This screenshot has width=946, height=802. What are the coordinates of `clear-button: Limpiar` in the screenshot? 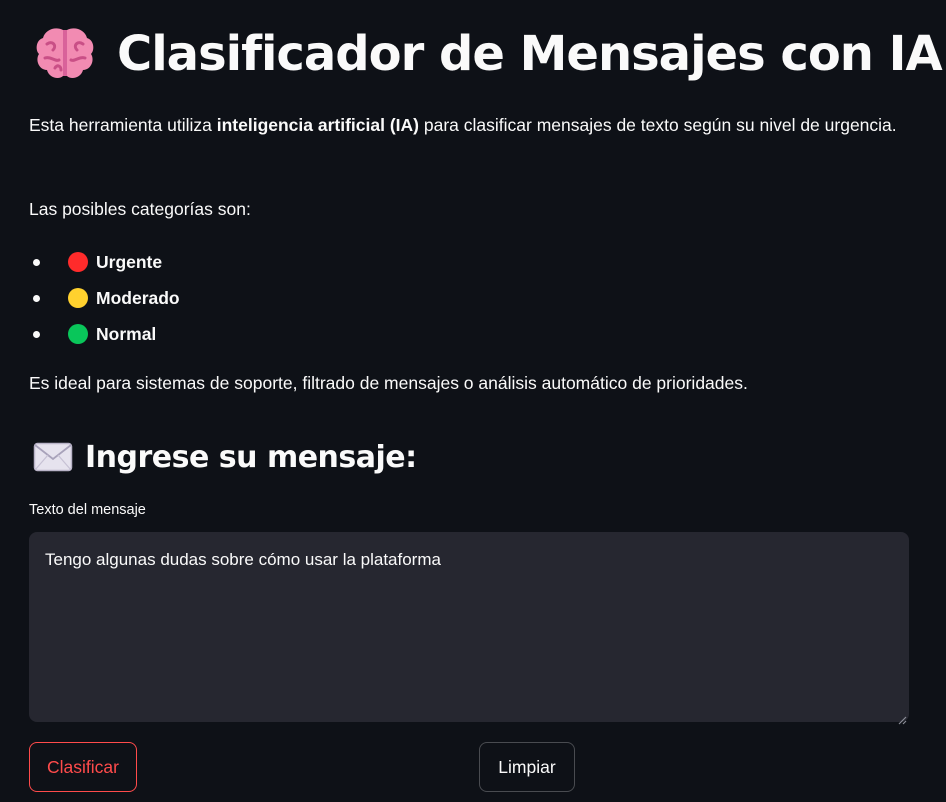 It's located at (527, 767).